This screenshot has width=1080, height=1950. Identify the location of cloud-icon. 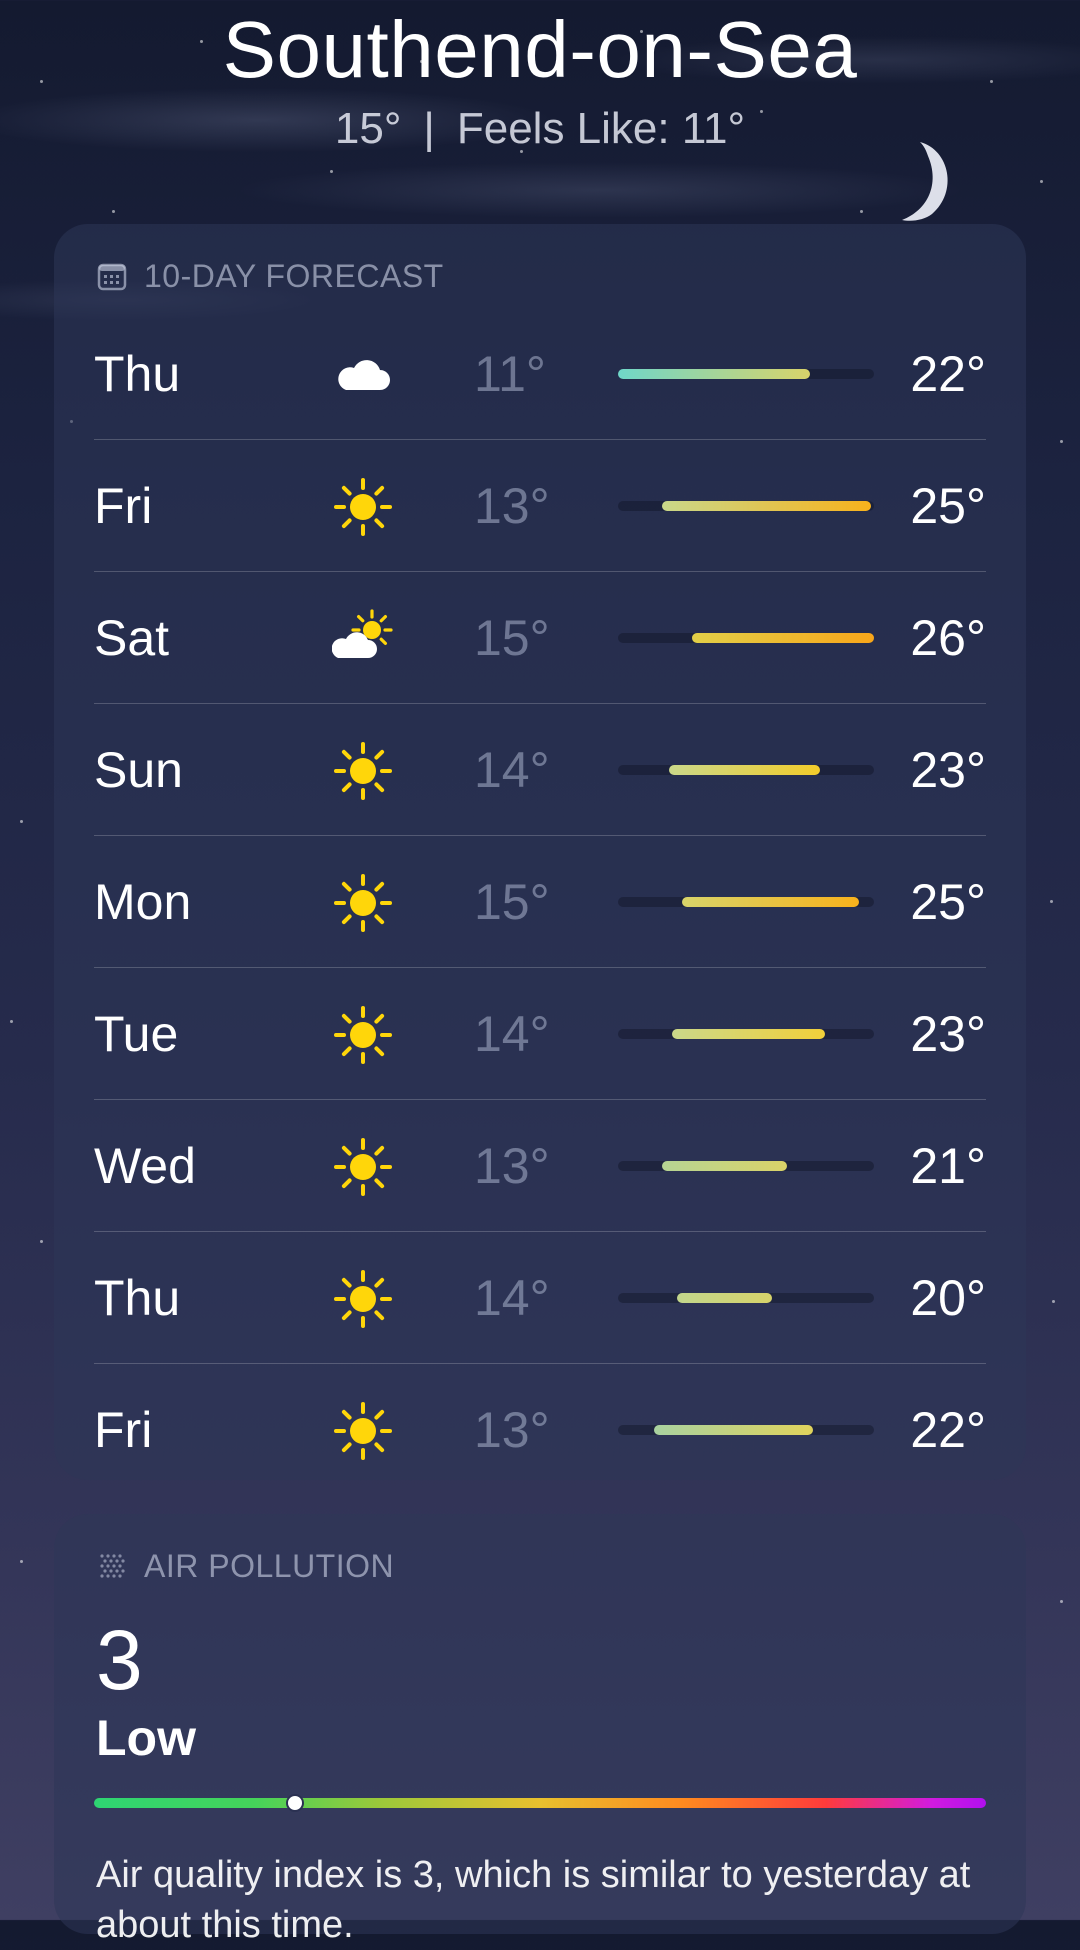
(363, 375).